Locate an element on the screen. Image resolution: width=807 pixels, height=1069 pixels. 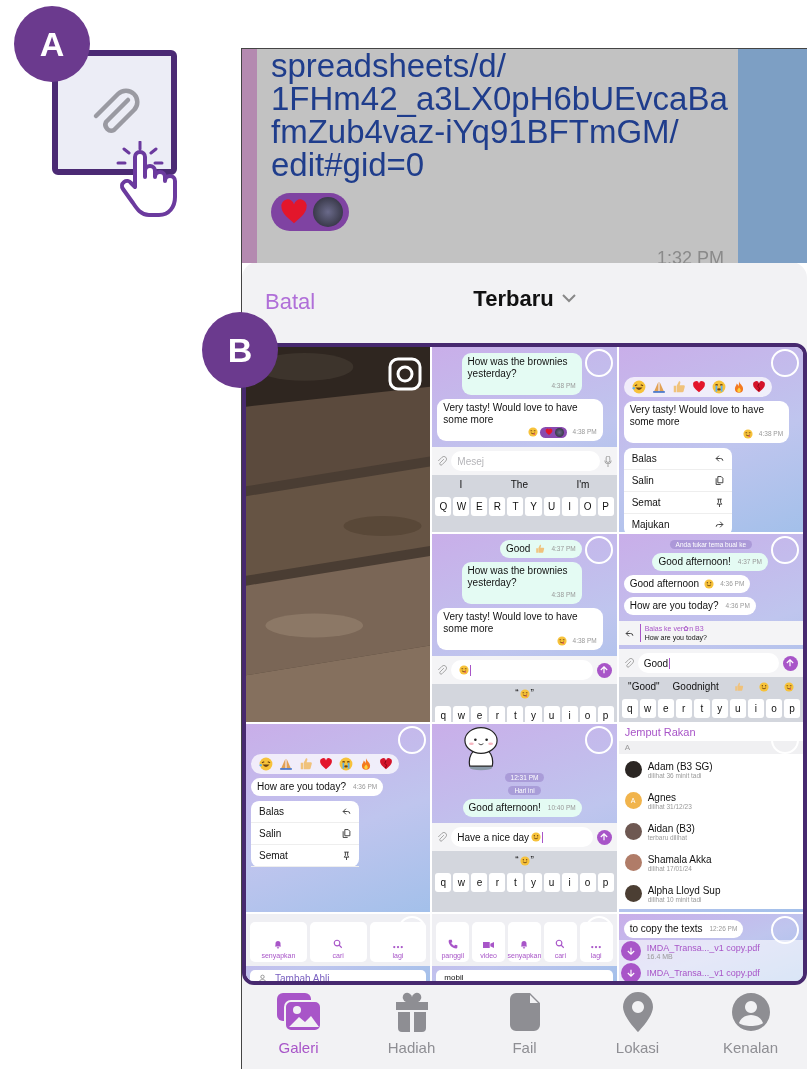
step-badge: B is located at coordinates (240, 350).